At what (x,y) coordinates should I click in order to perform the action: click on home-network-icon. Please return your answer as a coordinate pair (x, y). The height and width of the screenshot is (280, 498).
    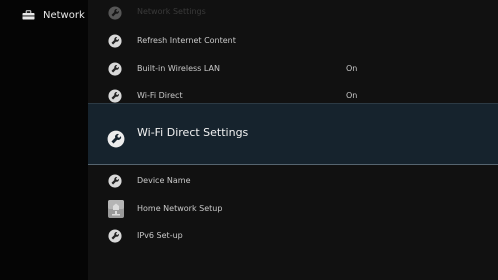
    Looking at the image, I should click on (116, 209).